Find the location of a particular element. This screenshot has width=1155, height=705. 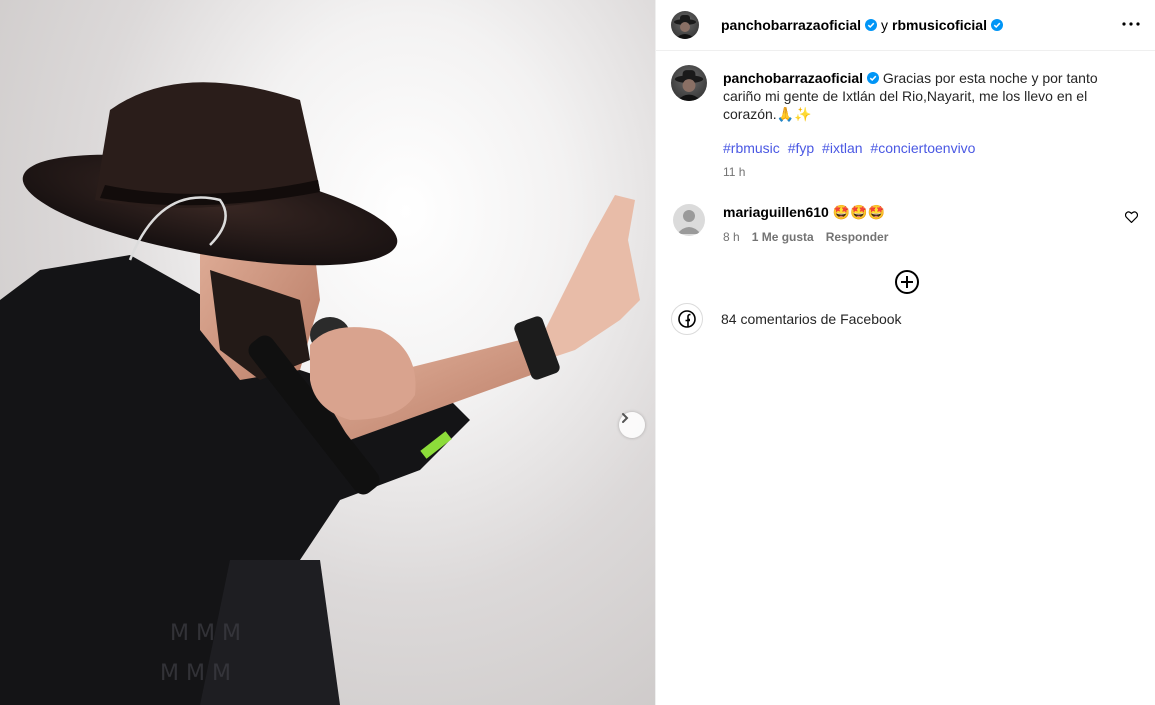

comment-timestamp: 8 h is located at coordinates (731, 237).